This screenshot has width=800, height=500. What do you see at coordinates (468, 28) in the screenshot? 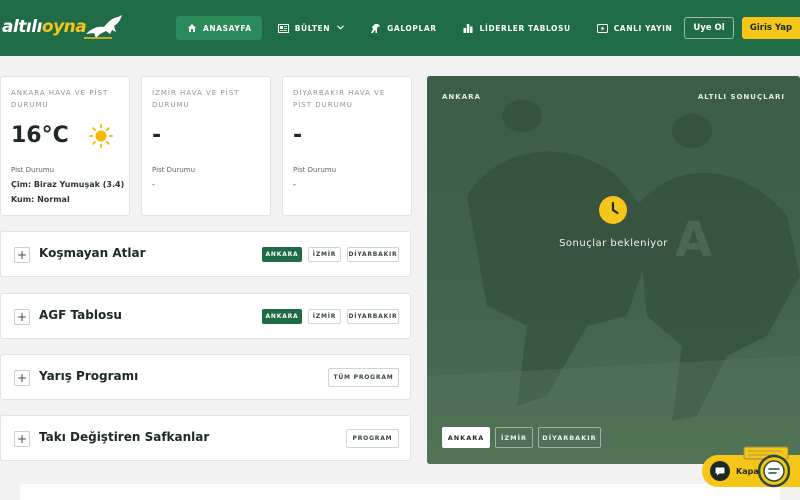
I see `bar-chart-icon` at bounding box center [468, 28].